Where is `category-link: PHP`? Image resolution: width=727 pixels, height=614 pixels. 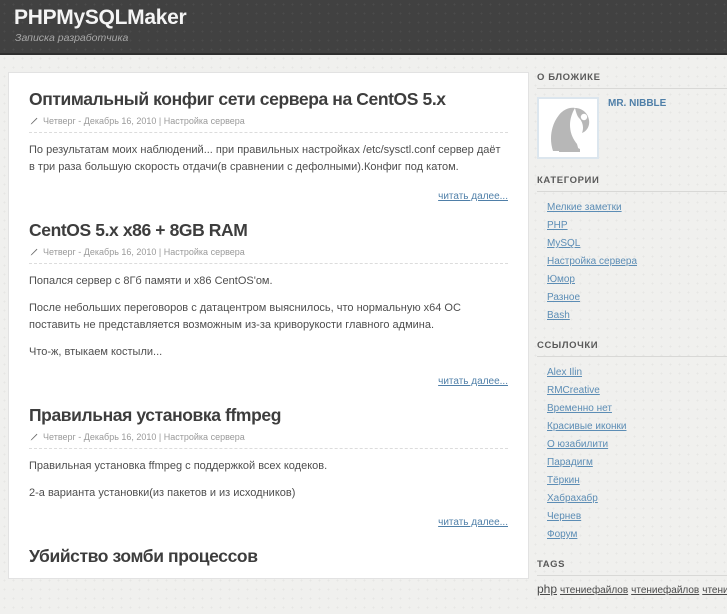
category-link: PHP is located at coordinates (557, 225).